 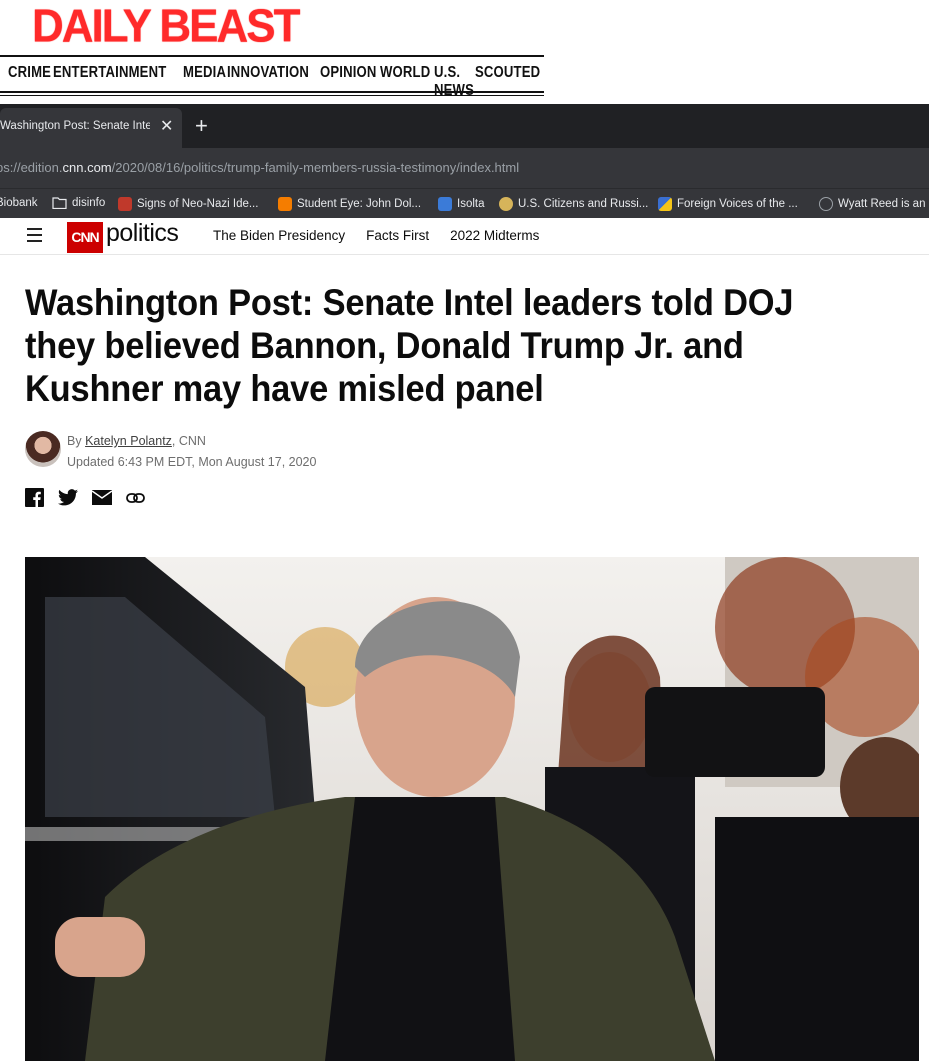 I want to click on new-tab-icon: +, so click(x=201, y=126).